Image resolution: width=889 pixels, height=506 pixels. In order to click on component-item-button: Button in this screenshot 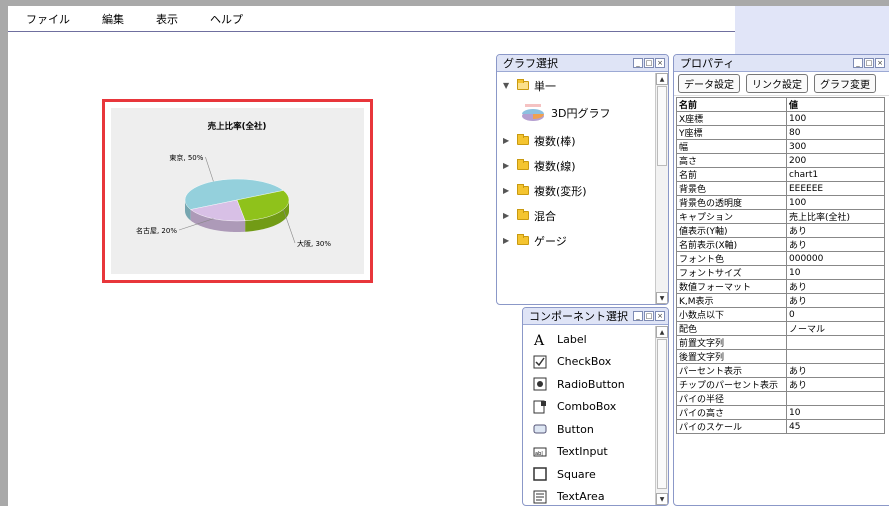, I will do `click(589, 429)`.